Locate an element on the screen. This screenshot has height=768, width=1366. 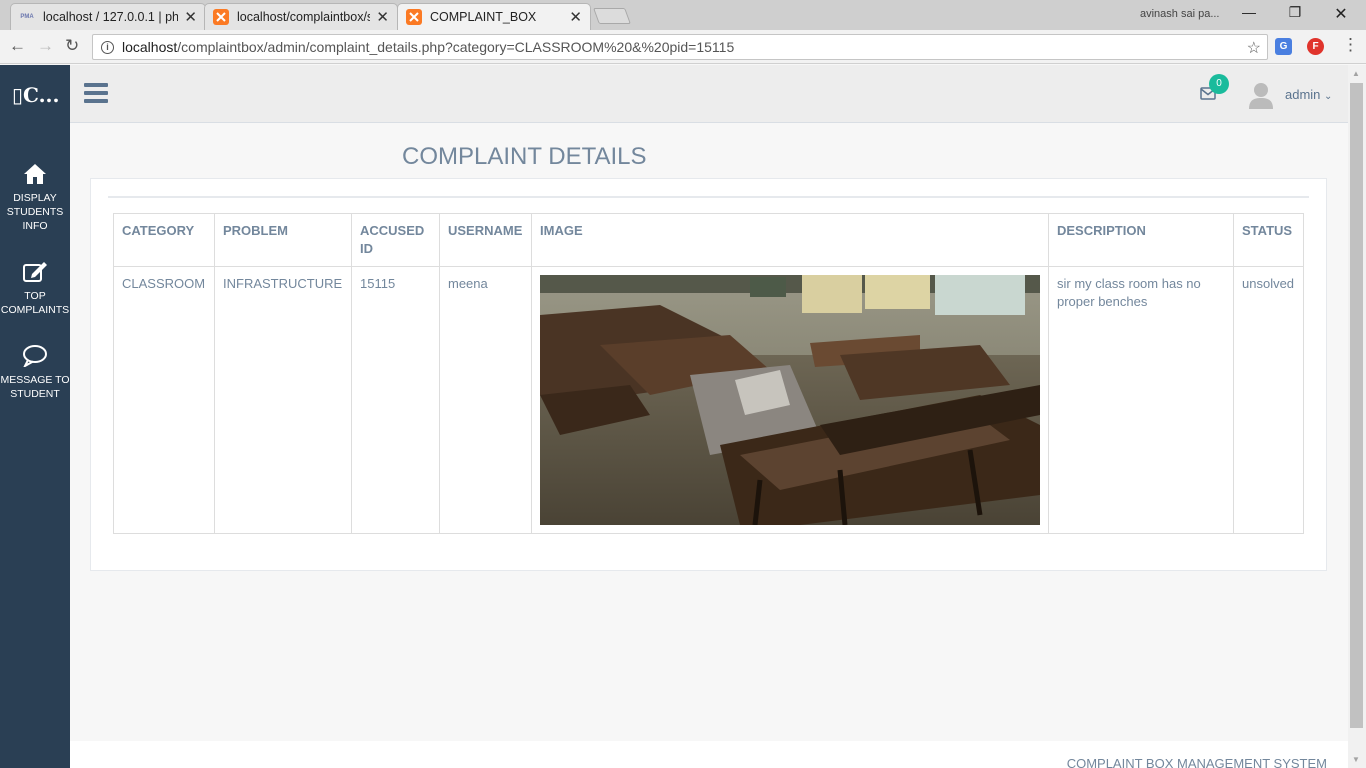
browser-tab-active: COMPLAINT_BOX ✕ is located at coordinates (494, 16).